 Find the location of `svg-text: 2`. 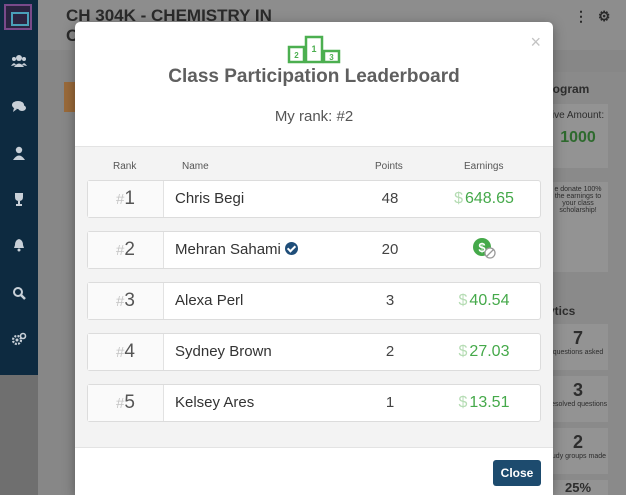

svg-text: 2 is located at coordinates (296, 55).